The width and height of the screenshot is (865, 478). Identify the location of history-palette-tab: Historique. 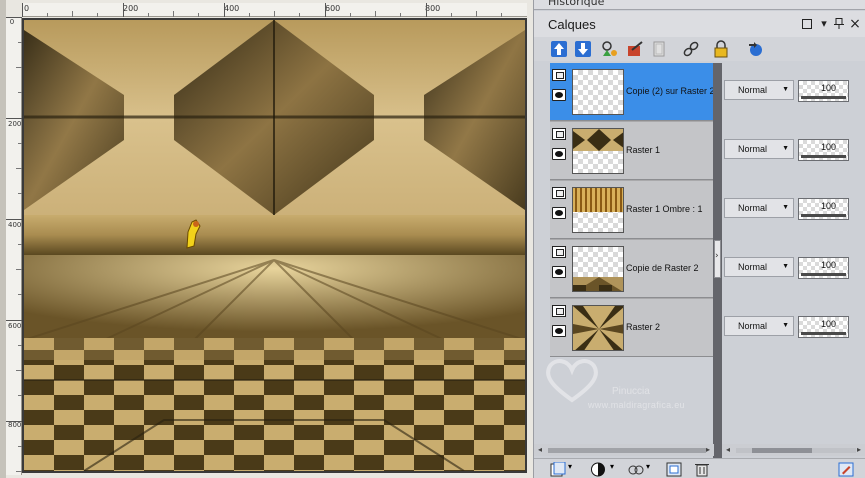
(699, 5).